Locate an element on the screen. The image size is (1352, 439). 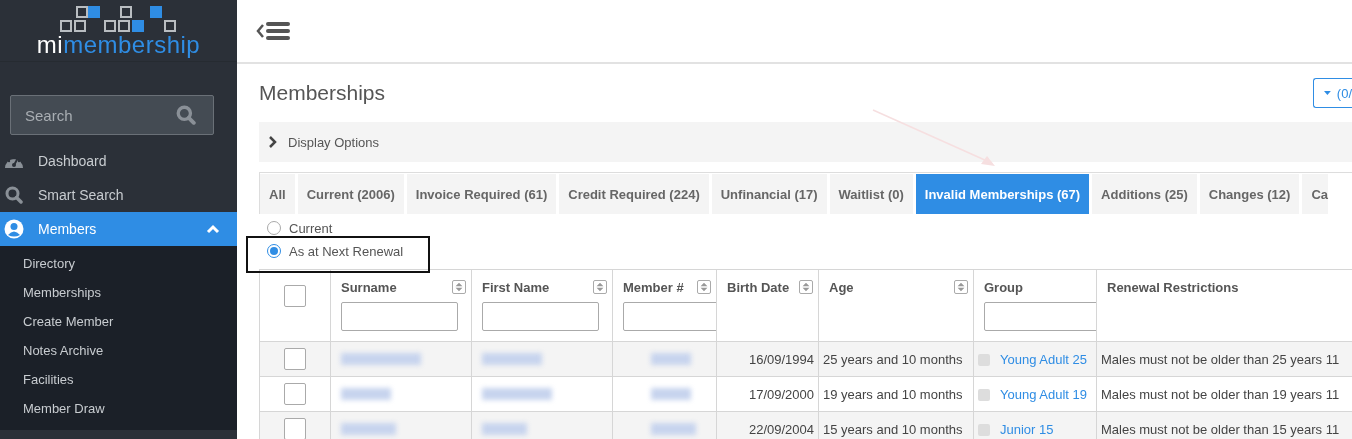
tab: Invoice Required (61) is located at coordinates (481, 194).